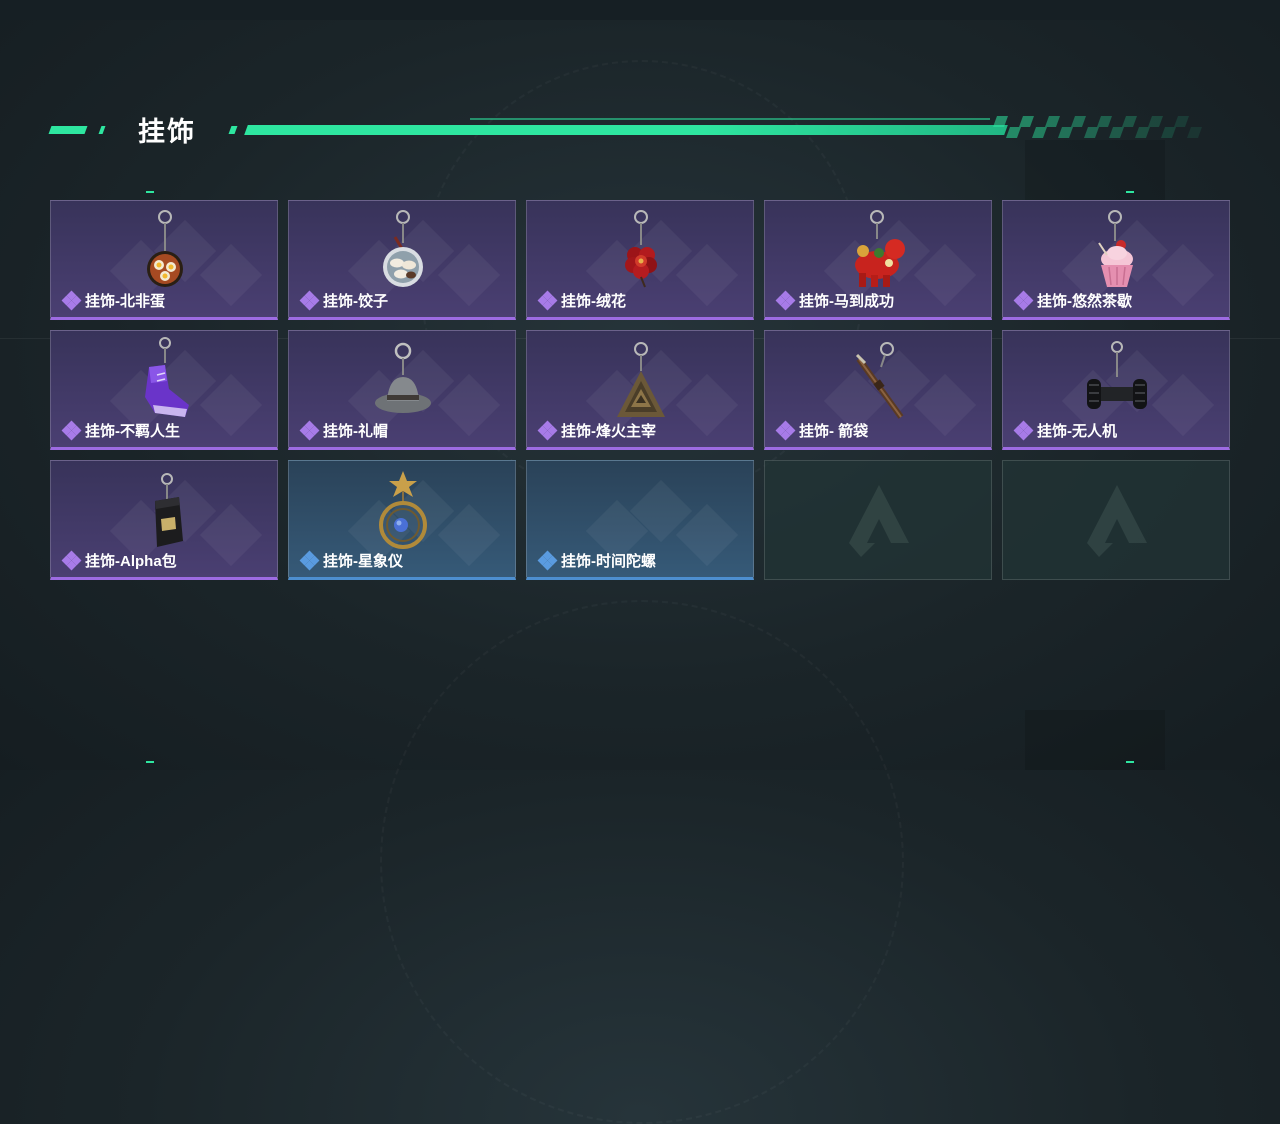  Describe the element at coordinates (165, 248) in the screenshot. I see `shakshuka-pan-icon` at that location.